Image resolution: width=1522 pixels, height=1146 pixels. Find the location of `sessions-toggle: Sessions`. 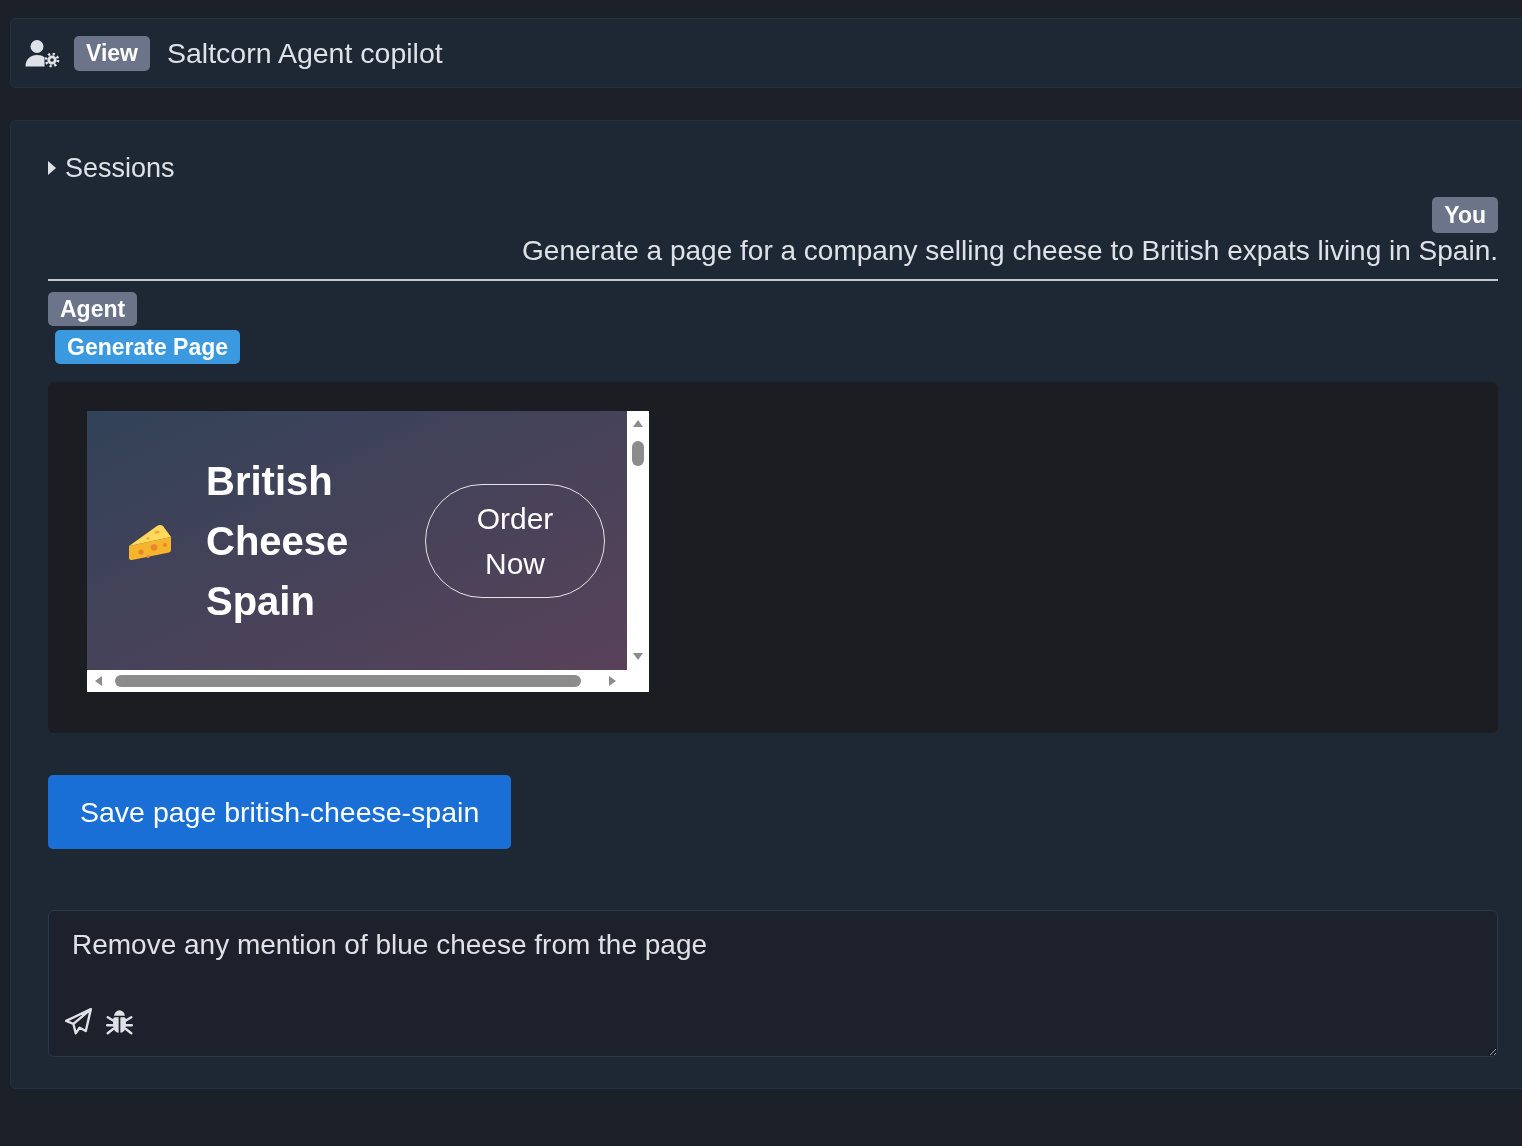

sessions-toggle: Sessions is located at coordinates (111, 168).